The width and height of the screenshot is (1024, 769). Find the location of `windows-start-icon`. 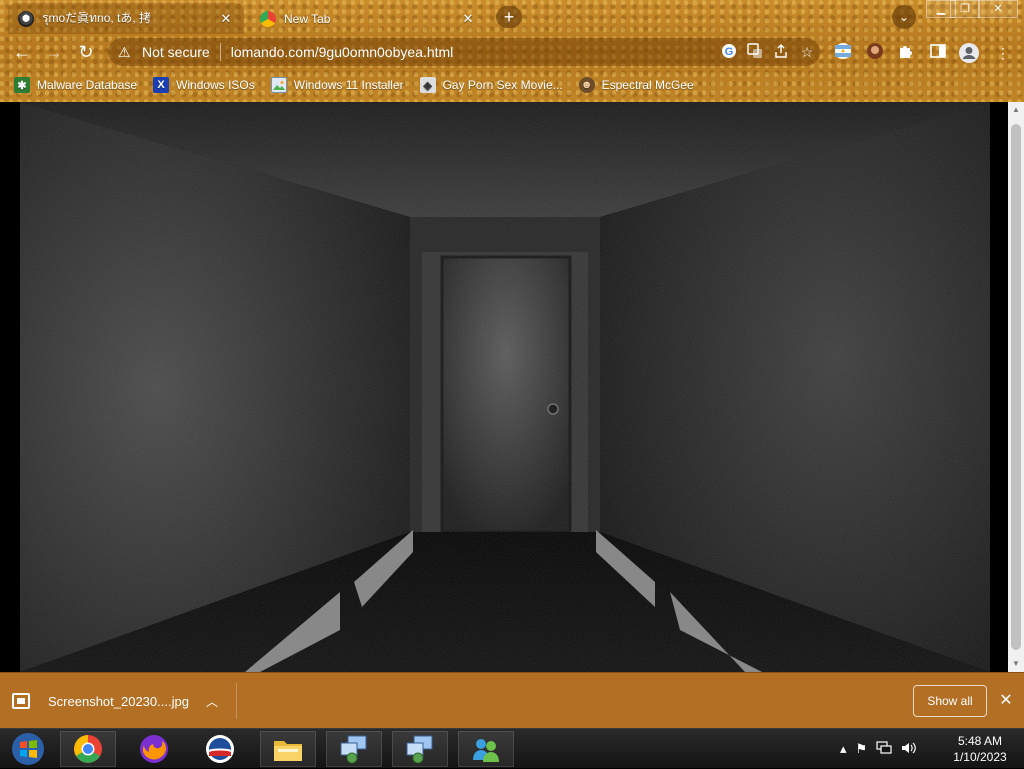

windows-start-icon is located at coordinates (28, 749).